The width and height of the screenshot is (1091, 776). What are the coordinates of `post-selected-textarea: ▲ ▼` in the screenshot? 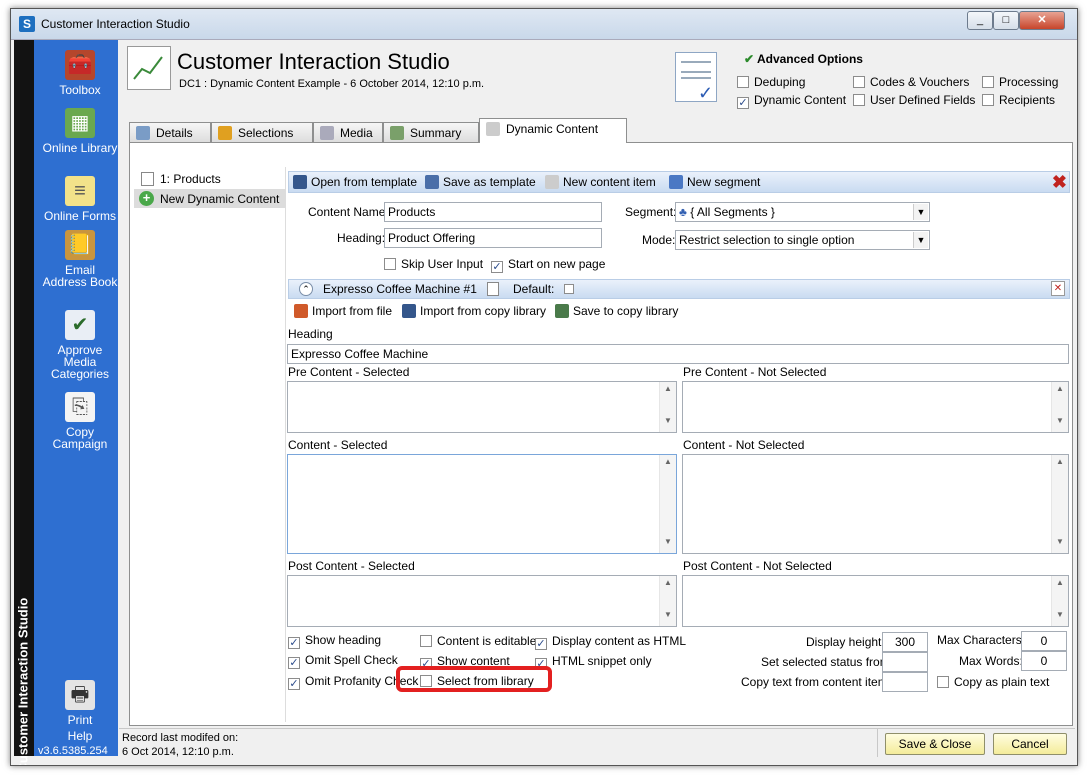 It's located at (482, 601).